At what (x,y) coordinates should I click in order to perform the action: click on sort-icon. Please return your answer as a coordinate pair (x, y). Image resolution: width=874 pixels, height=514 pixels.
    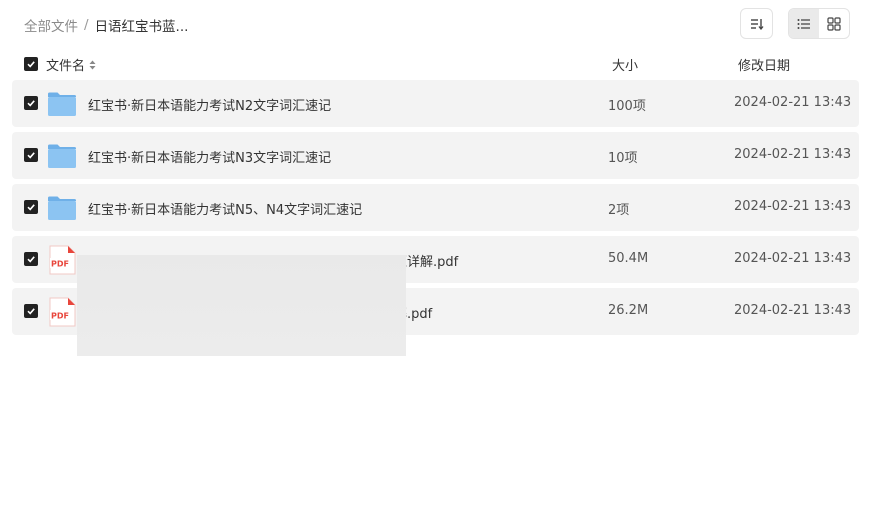
    Looking at the image, I should click on (757, 24).